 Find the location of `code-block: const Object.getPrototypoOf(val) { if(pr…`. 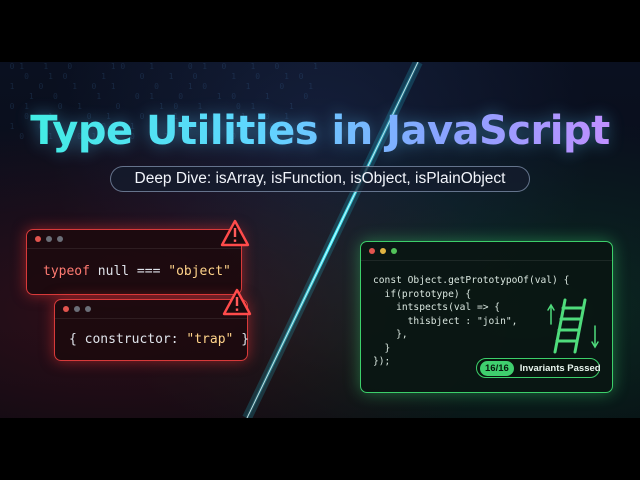

code-block: const Object.getPrototypoOf(val) { if(pr… is located at coordinates (471, 321).